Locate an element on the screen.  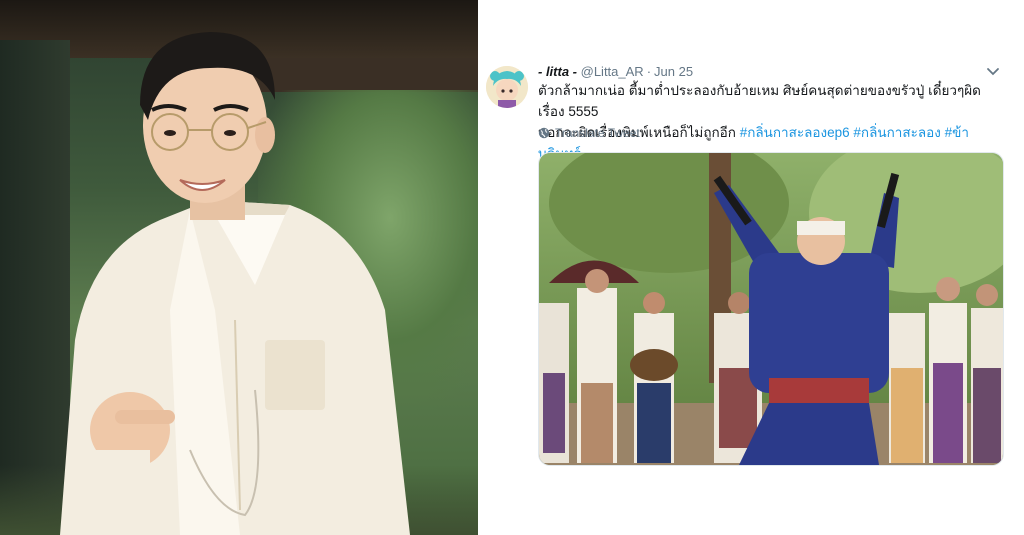
hashtag-link: #กลิ่นกาสะลองep6 is located at coordinates (795, 132).